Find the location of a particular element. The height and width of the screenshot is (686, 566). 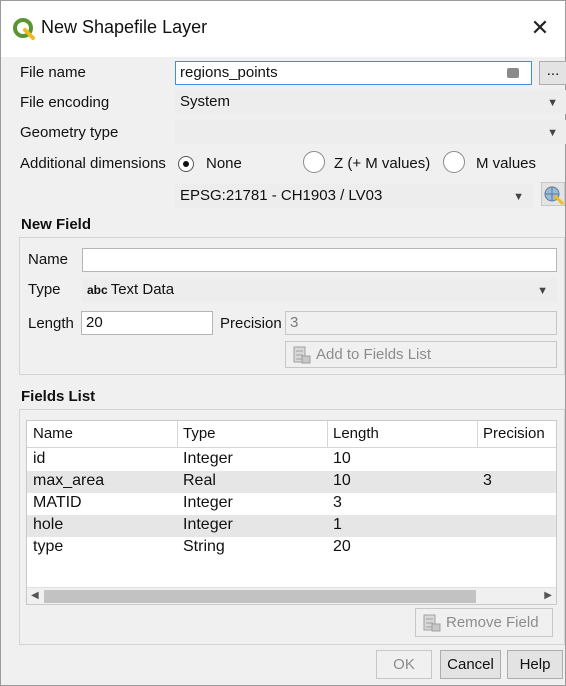

table-row: id Integer 10 is located at coordinates (291, 460).